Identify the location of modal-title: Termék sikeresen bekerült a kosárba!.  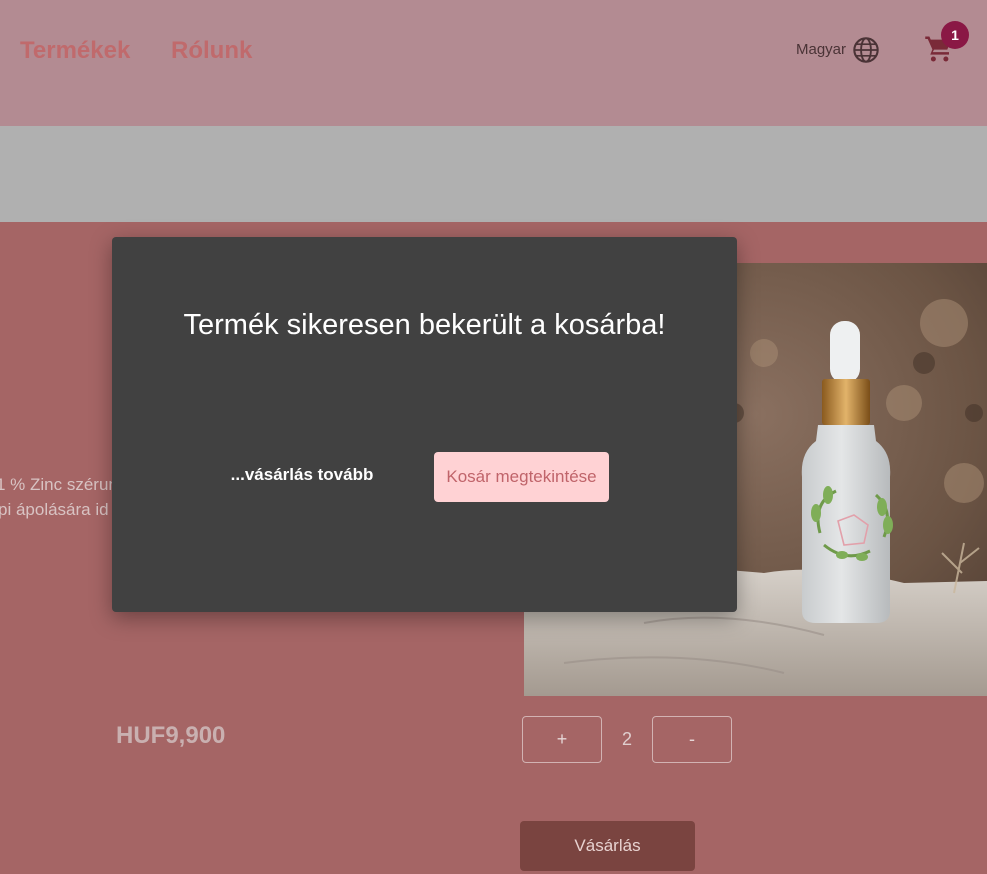
(424, 325).